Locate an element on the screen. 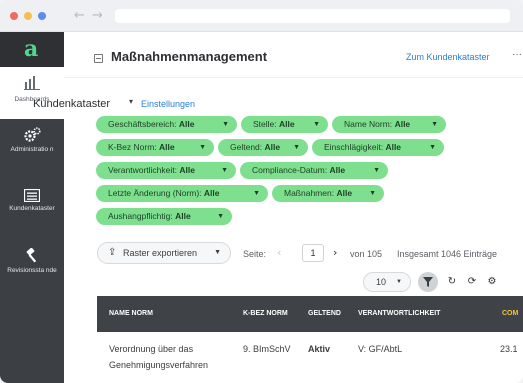 Image resolution: width=523 pixels, height=383 pixels. logo-glyph: a is located at coordinates (31, 49).